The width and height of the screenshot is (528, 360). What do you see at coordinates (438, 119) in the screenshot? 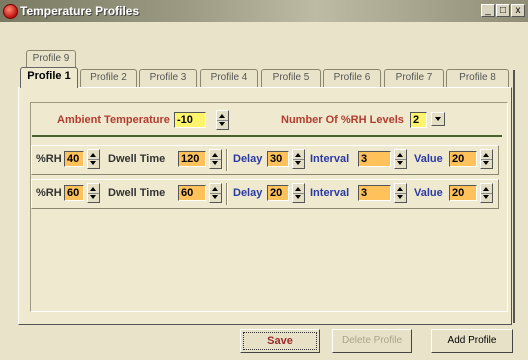
I see `chevron-down-icon` at bounding box center [438, 119].